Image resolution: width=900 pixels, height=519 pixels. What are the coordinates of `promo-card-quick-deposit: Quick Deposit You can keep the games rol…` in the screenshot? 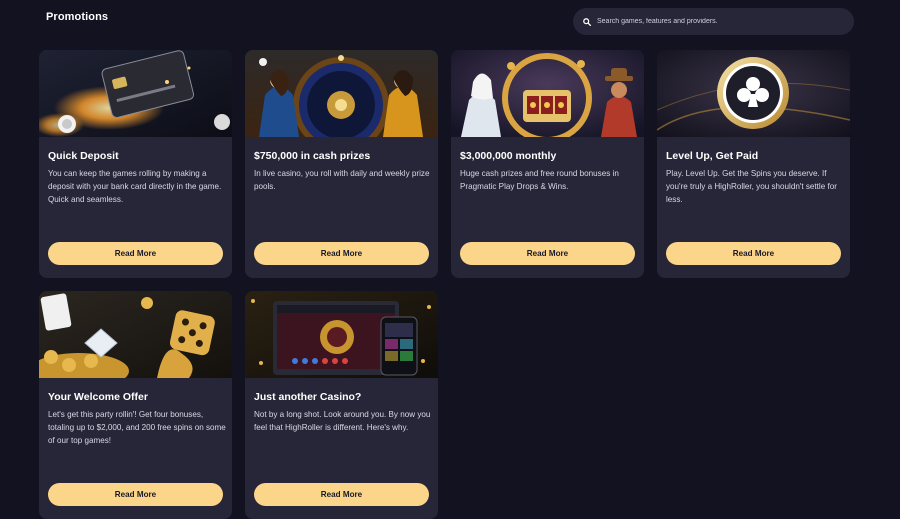 It's located at (135, 164).